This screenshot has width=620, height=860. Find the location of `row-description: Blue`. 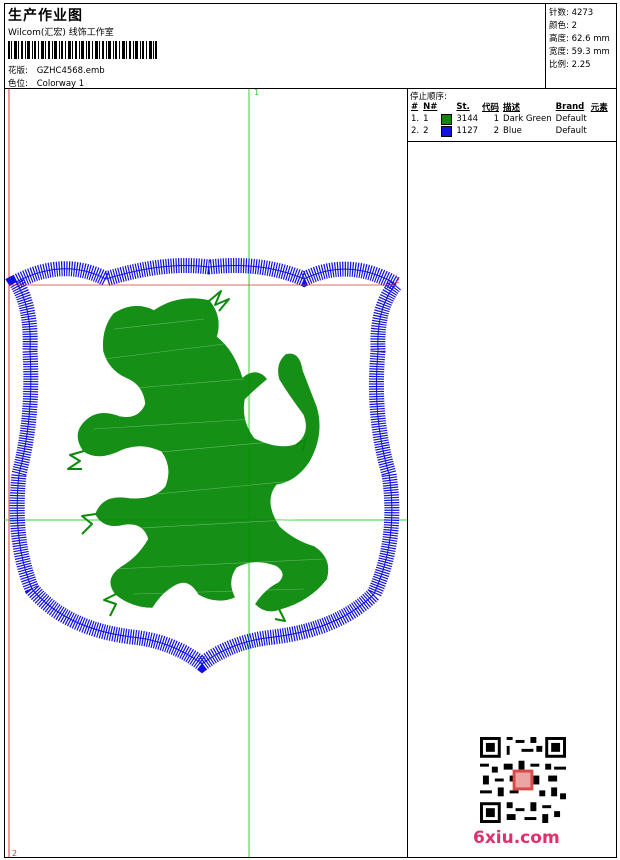

row-description: Blue is located at coordinates (512, 131).